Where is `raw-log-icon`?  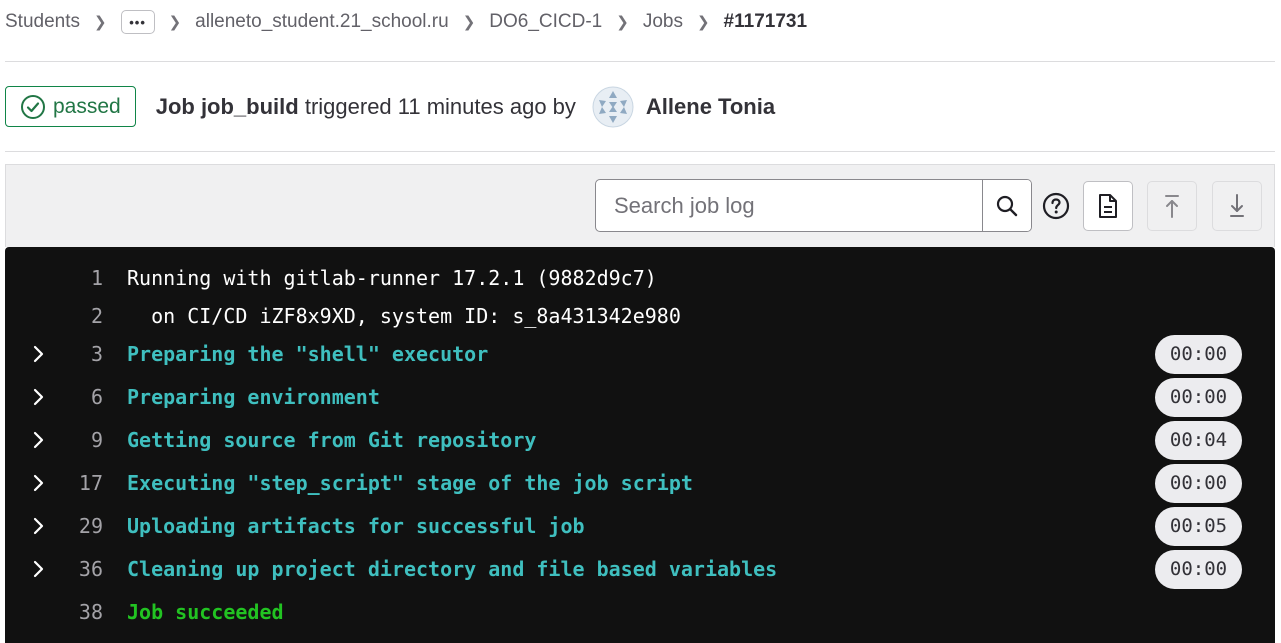
raw-log-icon is located at coordinates (1108, 206).